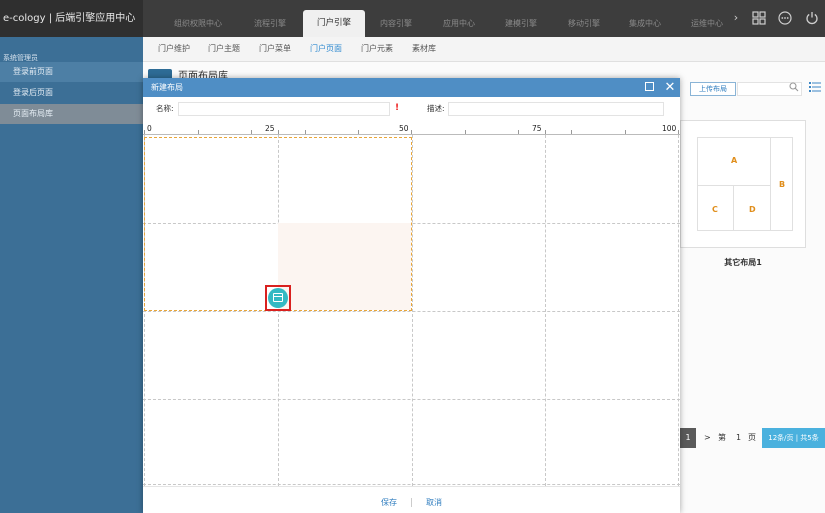  Describe the element at coordinates (713, 89) in the screenshot. I see `upload-layout-button: 上传布局` at that location.